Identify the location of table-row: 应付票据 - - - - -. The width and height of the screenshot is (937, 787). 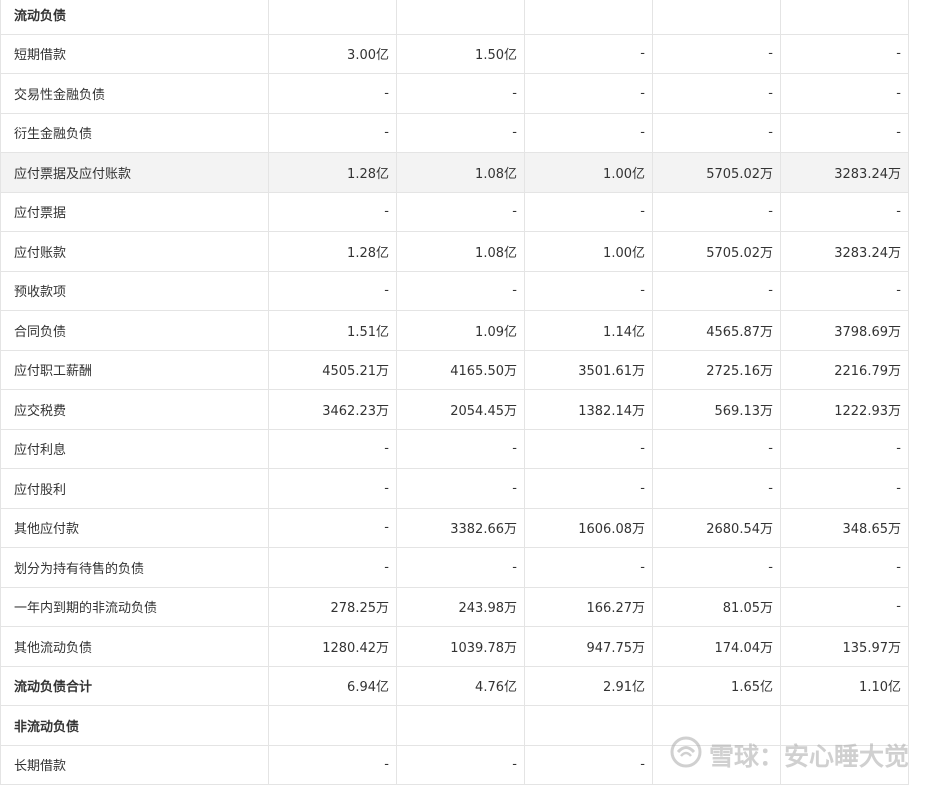
(454, 211).